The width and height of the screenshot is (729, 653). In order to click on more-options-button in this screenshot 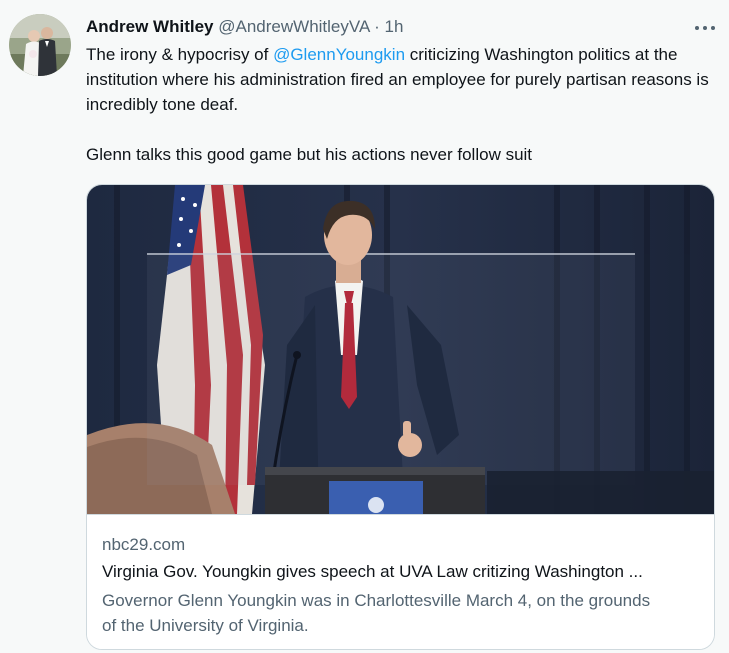, I will do `click(705, 28)`.